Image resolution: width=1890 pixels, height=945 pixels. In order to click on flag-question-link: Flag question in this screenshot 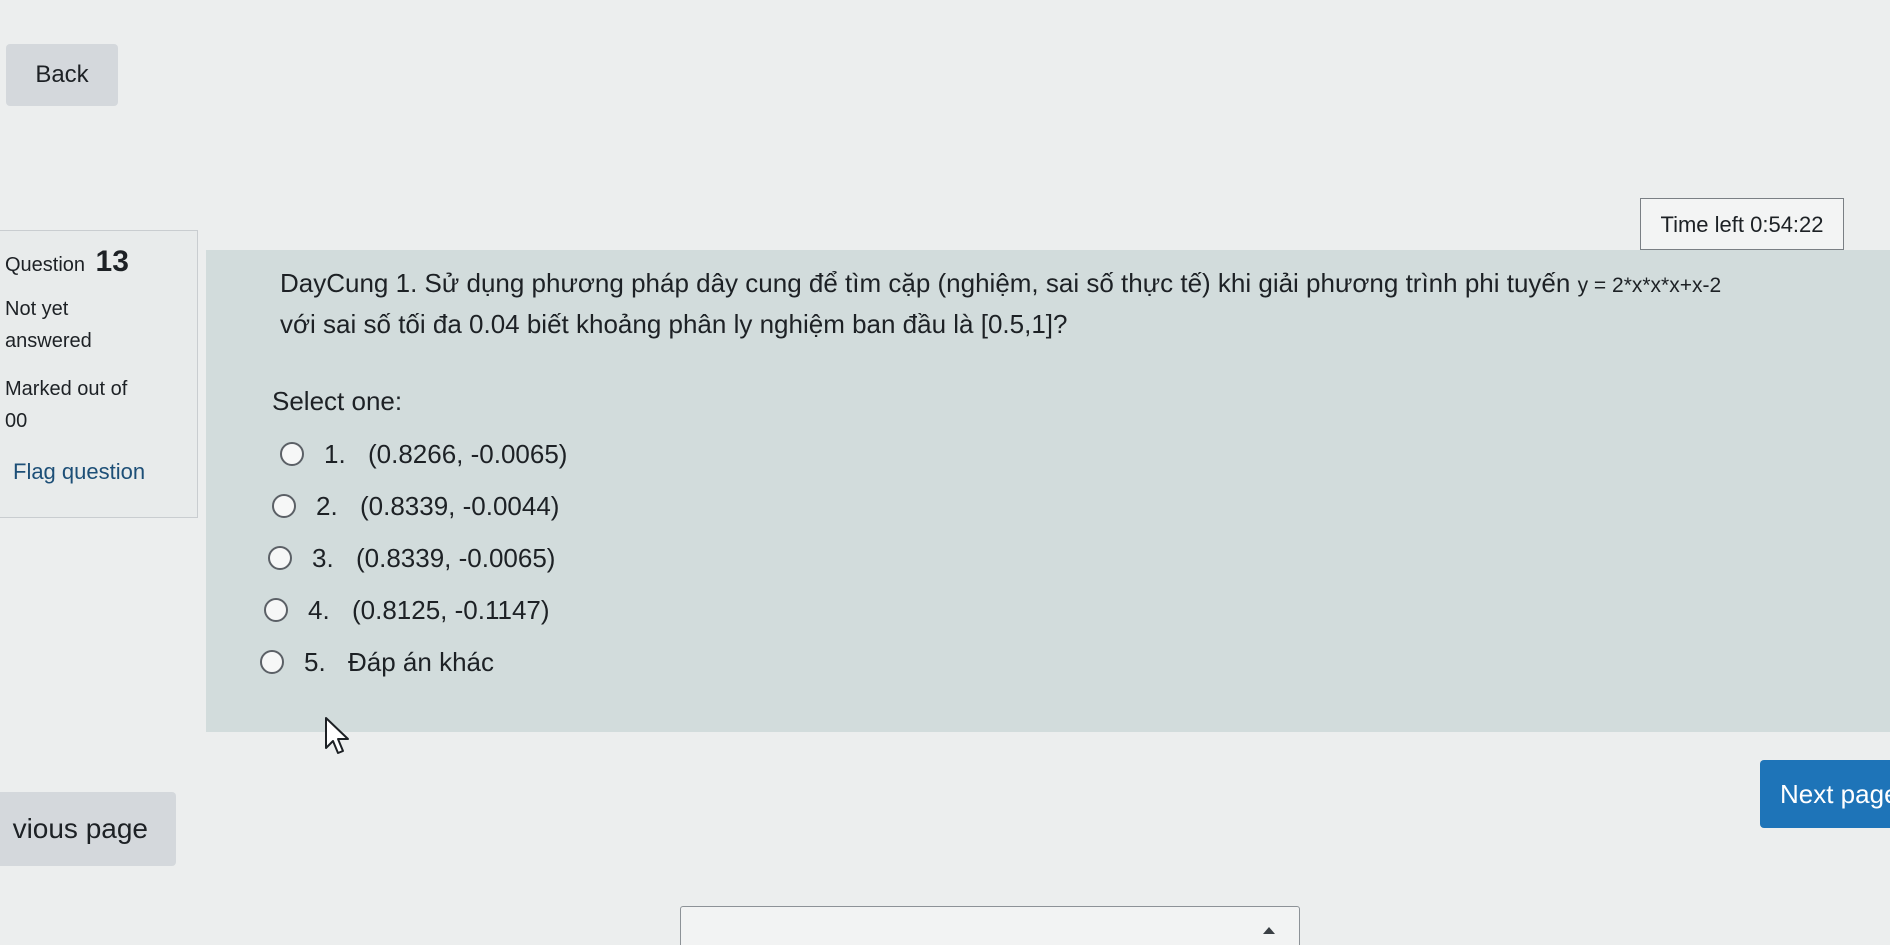, I will do `click(101, 472)`.